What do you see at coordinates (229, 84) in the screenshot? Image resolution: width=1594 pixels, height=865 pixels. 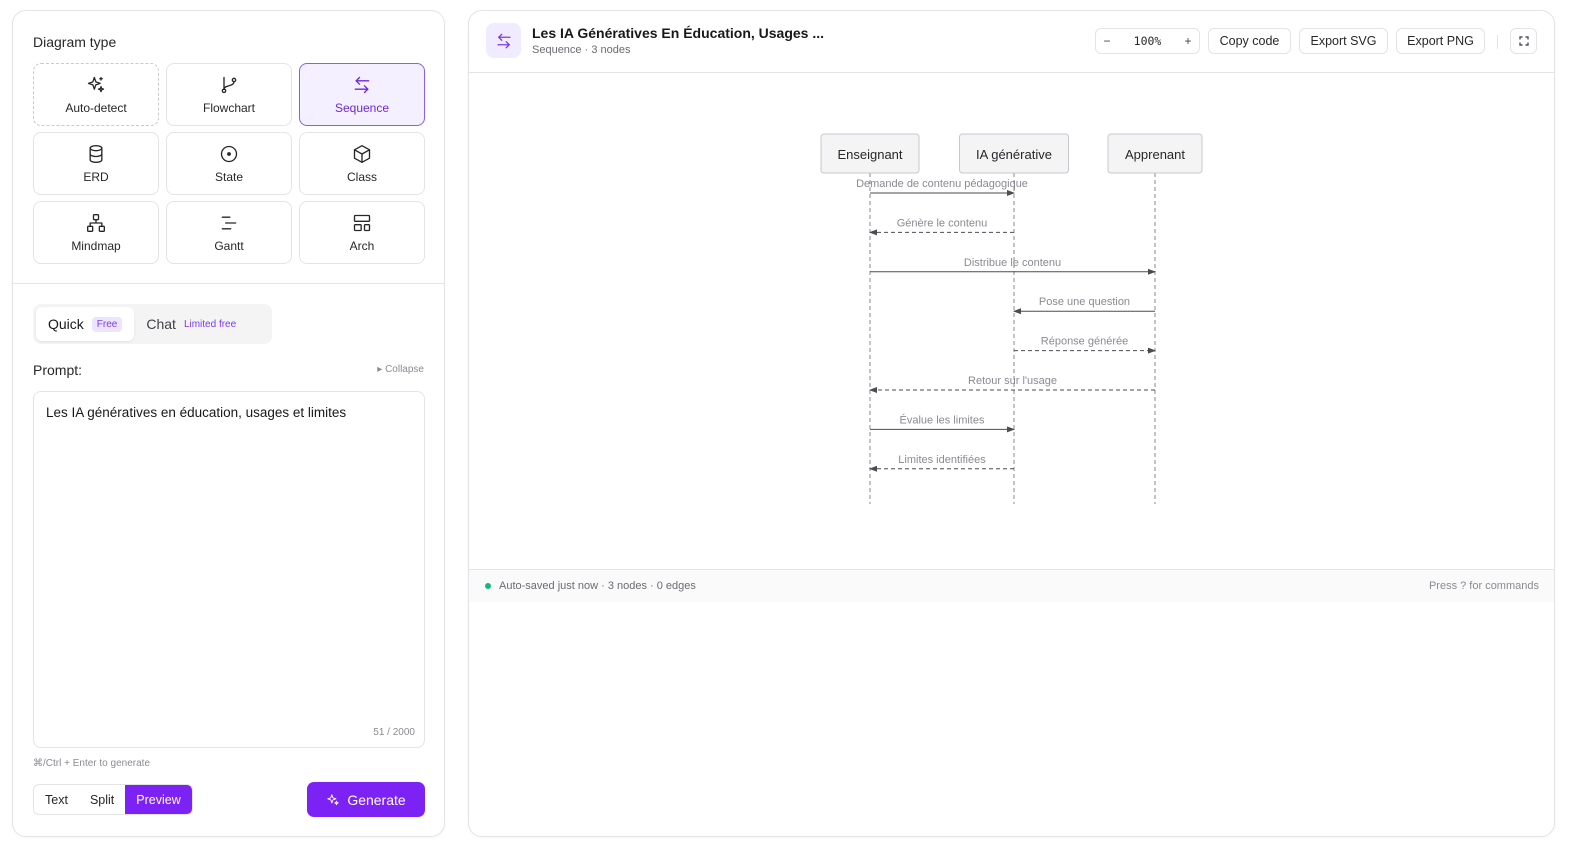 I see `git-branch-icon` at bounding box center [229, 84].